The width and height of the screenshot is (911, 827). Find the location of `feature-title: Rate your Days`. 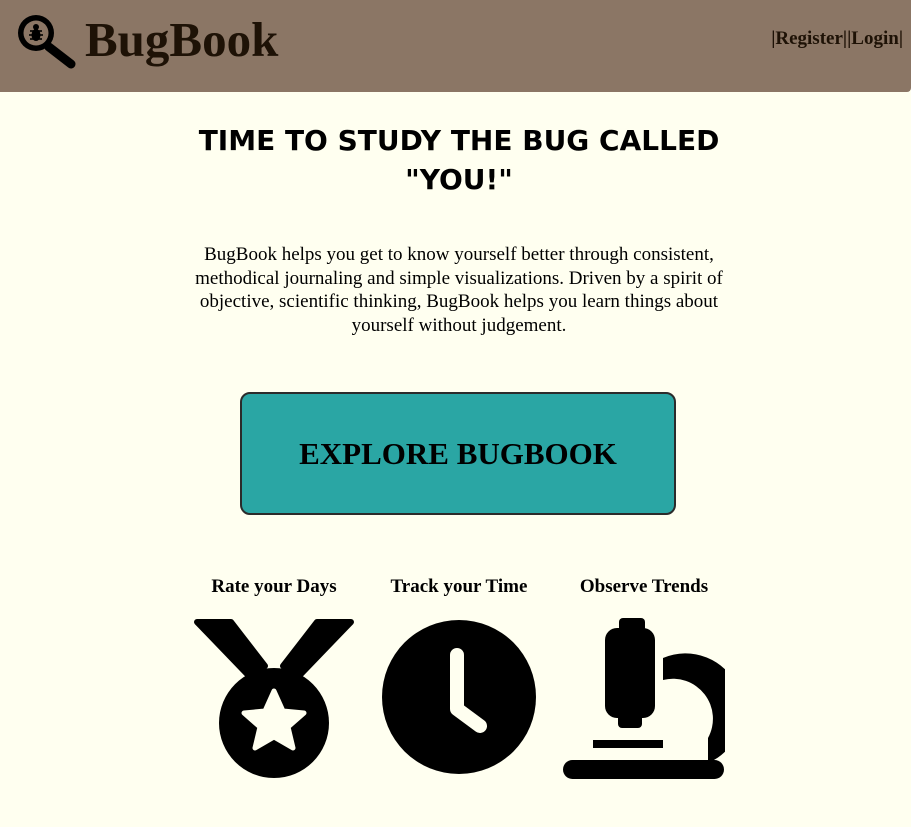

feature-title: Rate your Days is located at coordinates (274, 586).